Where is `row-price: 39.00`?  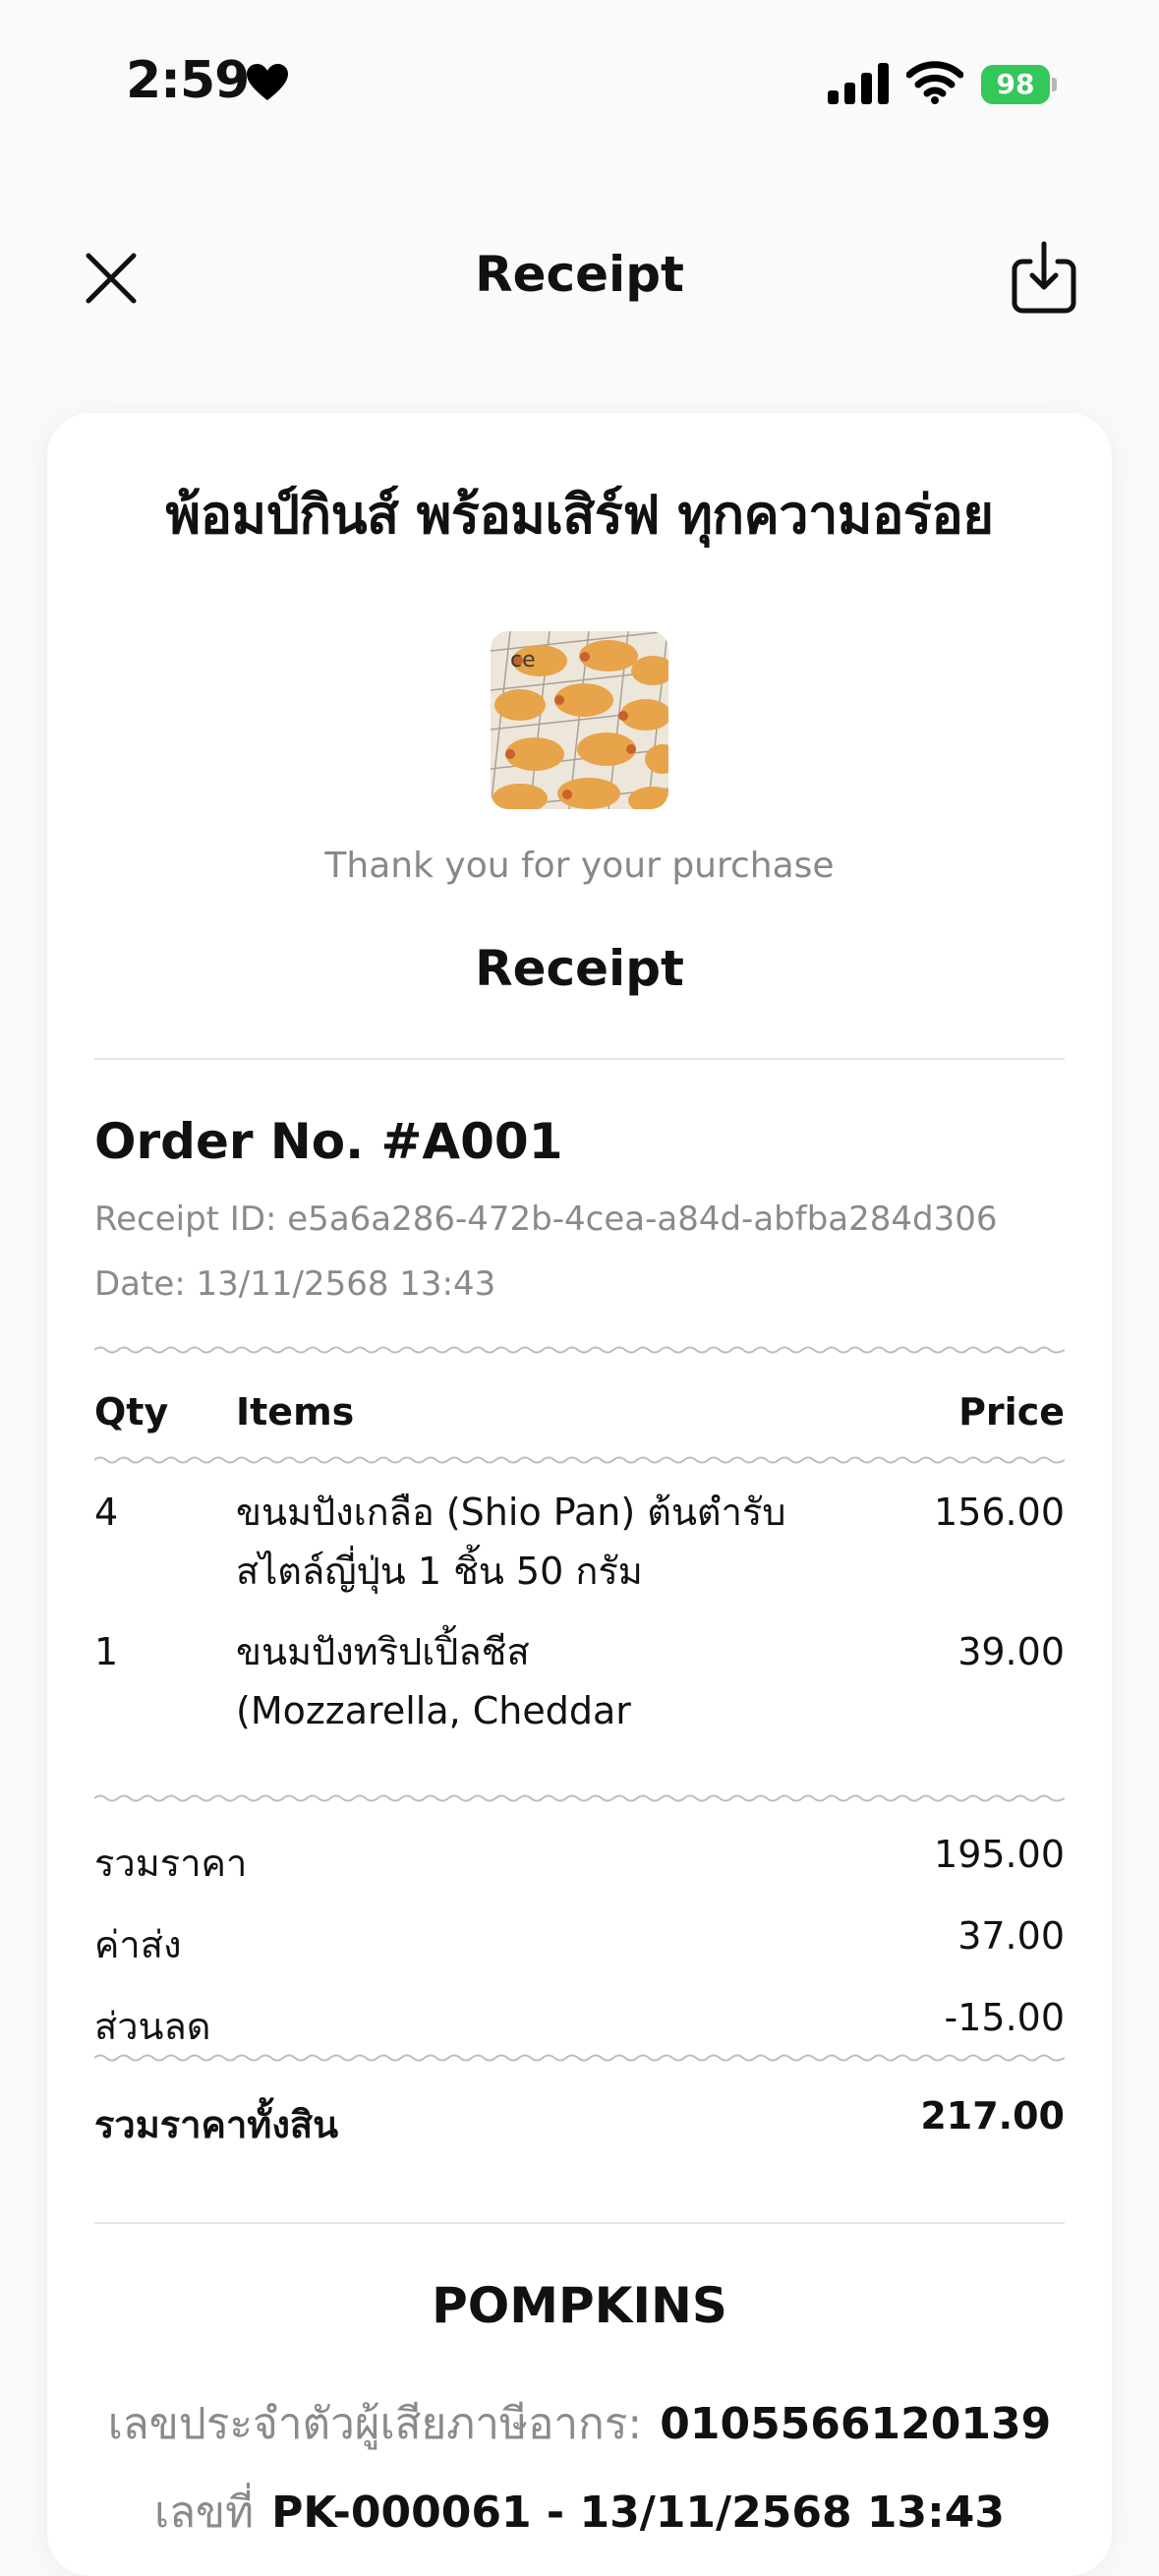
row-price: 39.00 is located at coordinates (1011, 1651).